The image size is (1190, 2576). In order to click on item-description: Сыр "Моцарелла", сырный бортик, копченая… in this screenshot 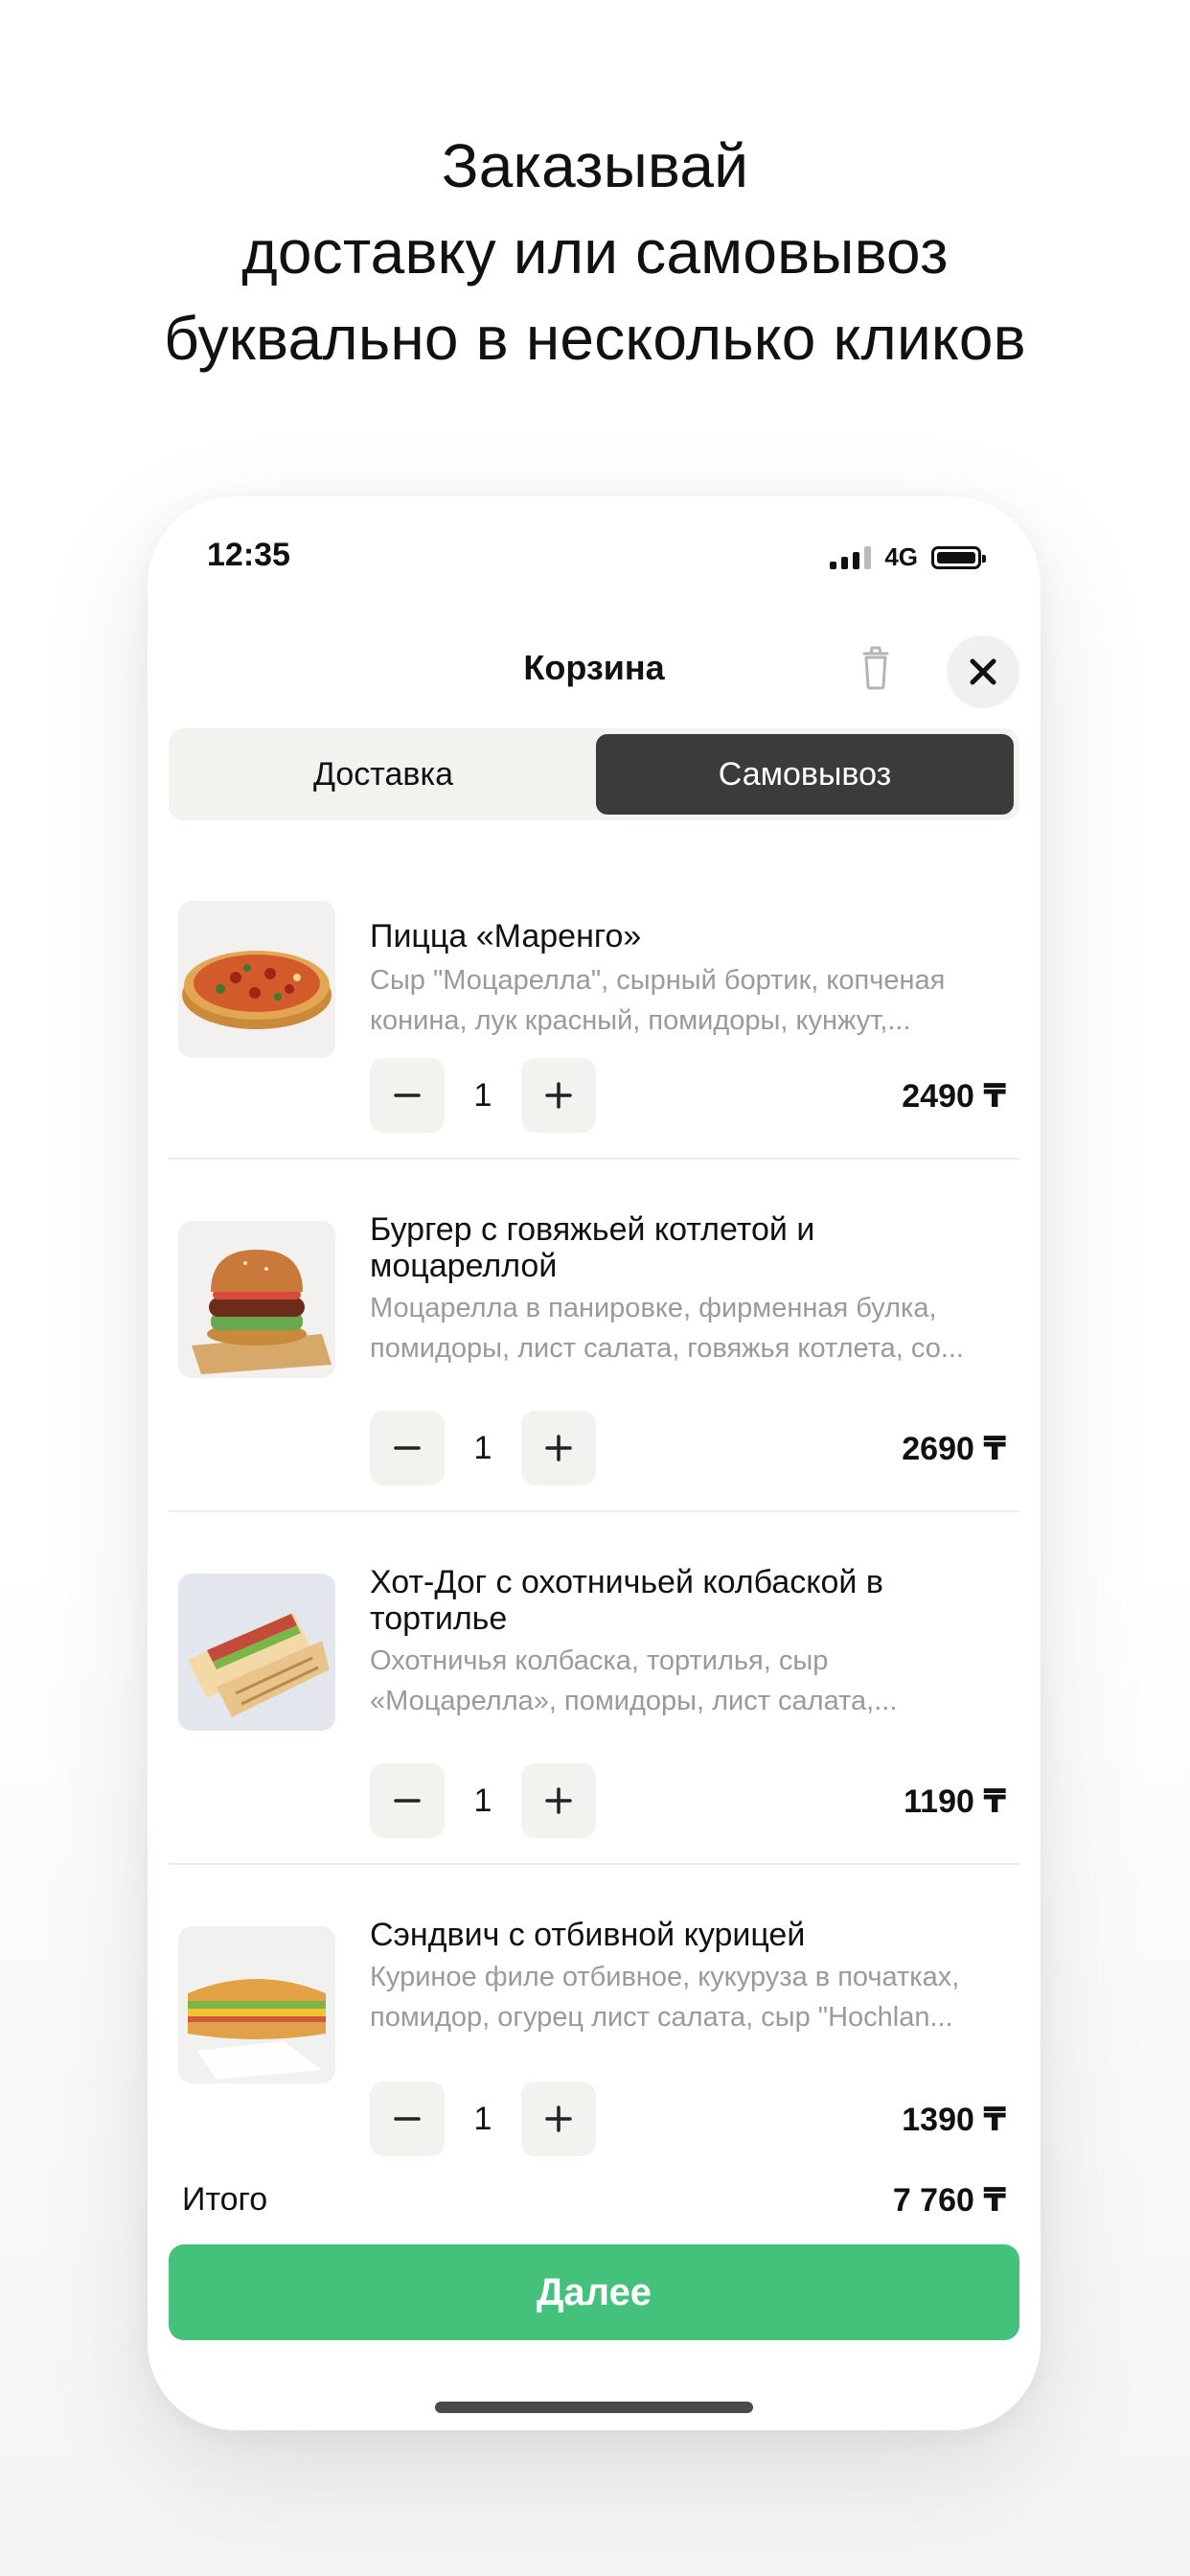, I will do `click(658, 1000)`.